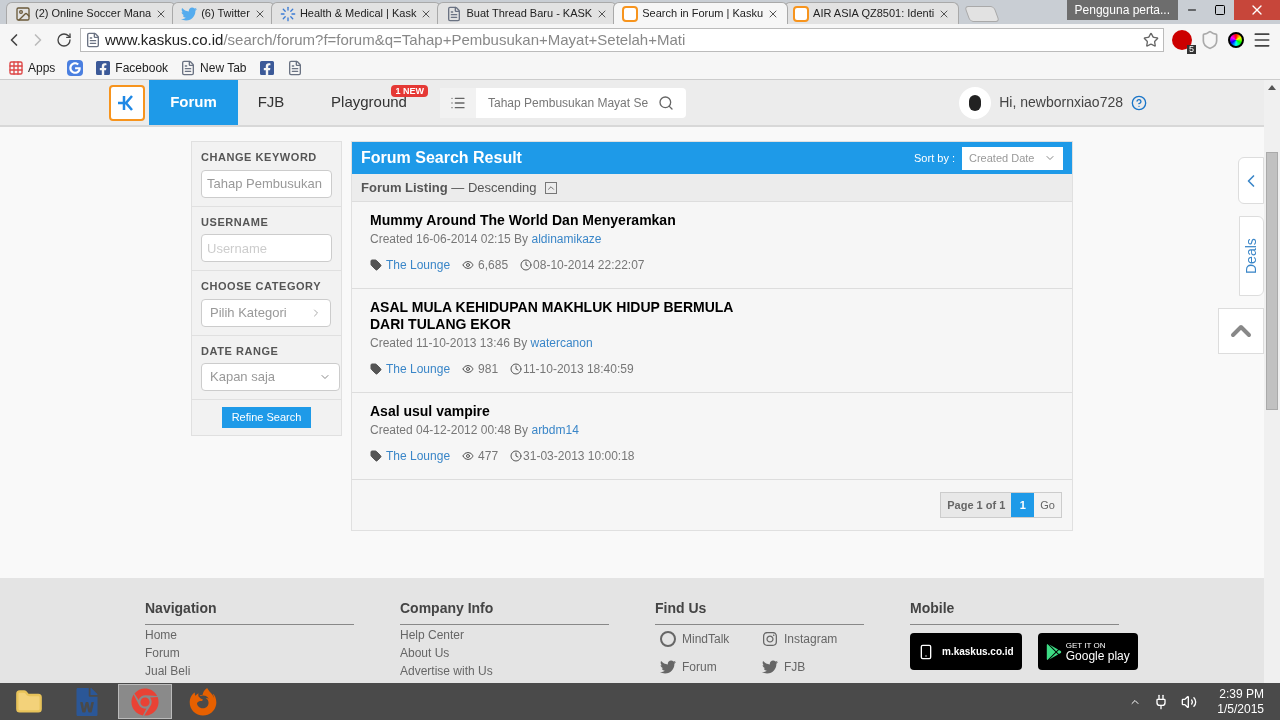  I want to click on footer-link: Forum, so click(249, 653).